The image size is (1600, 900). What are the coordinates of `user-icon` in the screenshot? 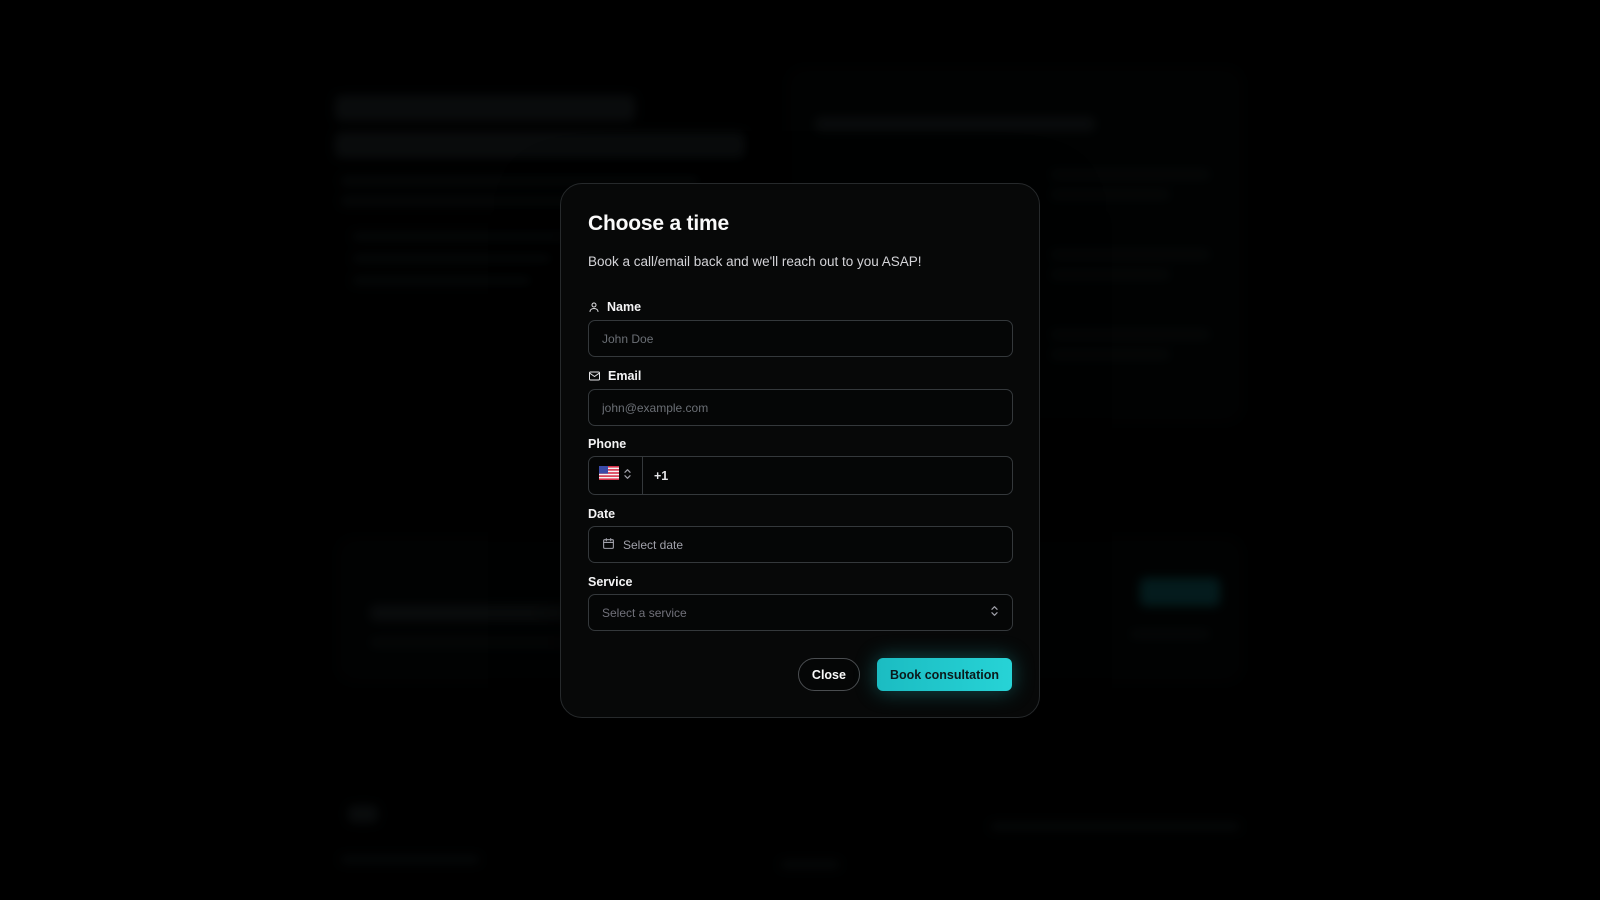 It's located at (594, 307).